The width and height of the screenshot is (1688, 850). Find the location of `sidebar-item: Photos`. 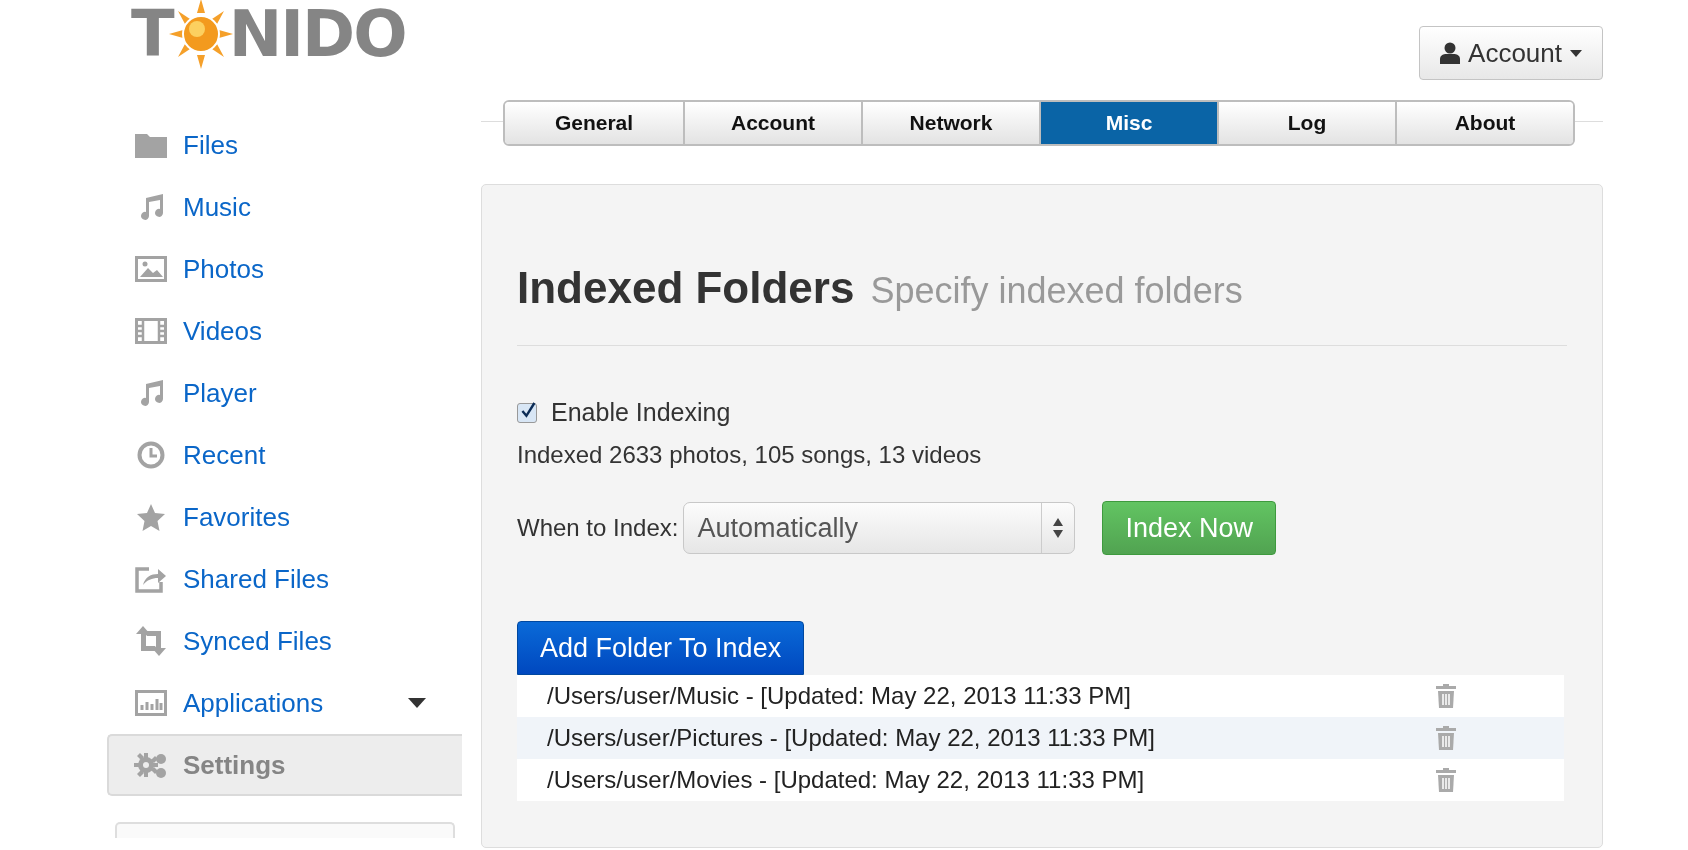

sidebar-item: Photos is located at coordinates (284, 269).